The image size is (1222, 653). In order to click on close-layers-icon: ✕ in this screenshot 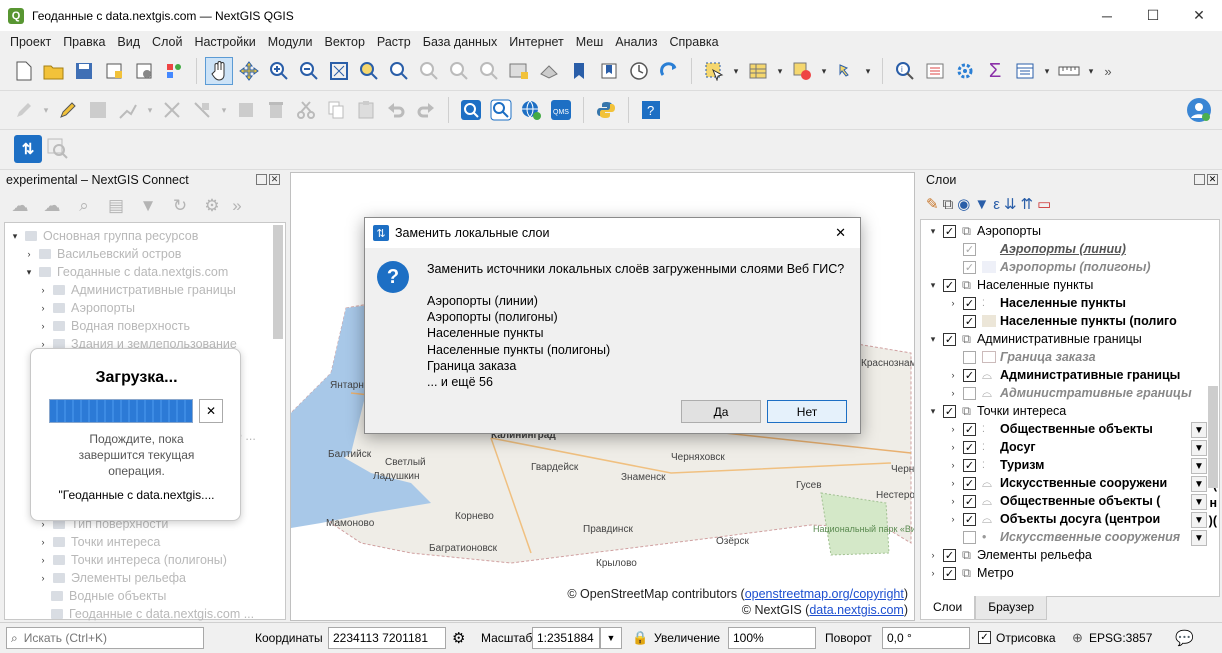, I will do `click(1212, 179)`.